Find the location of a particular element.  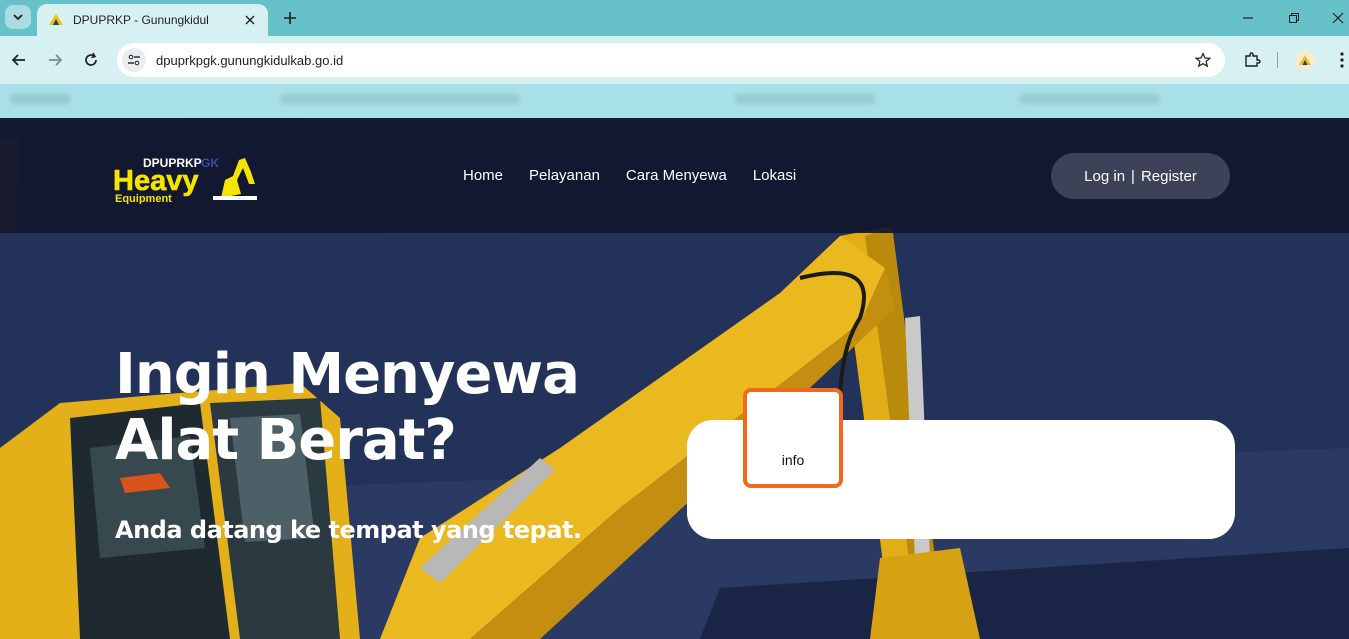

plus-icon is located at coordinates (290, 18).